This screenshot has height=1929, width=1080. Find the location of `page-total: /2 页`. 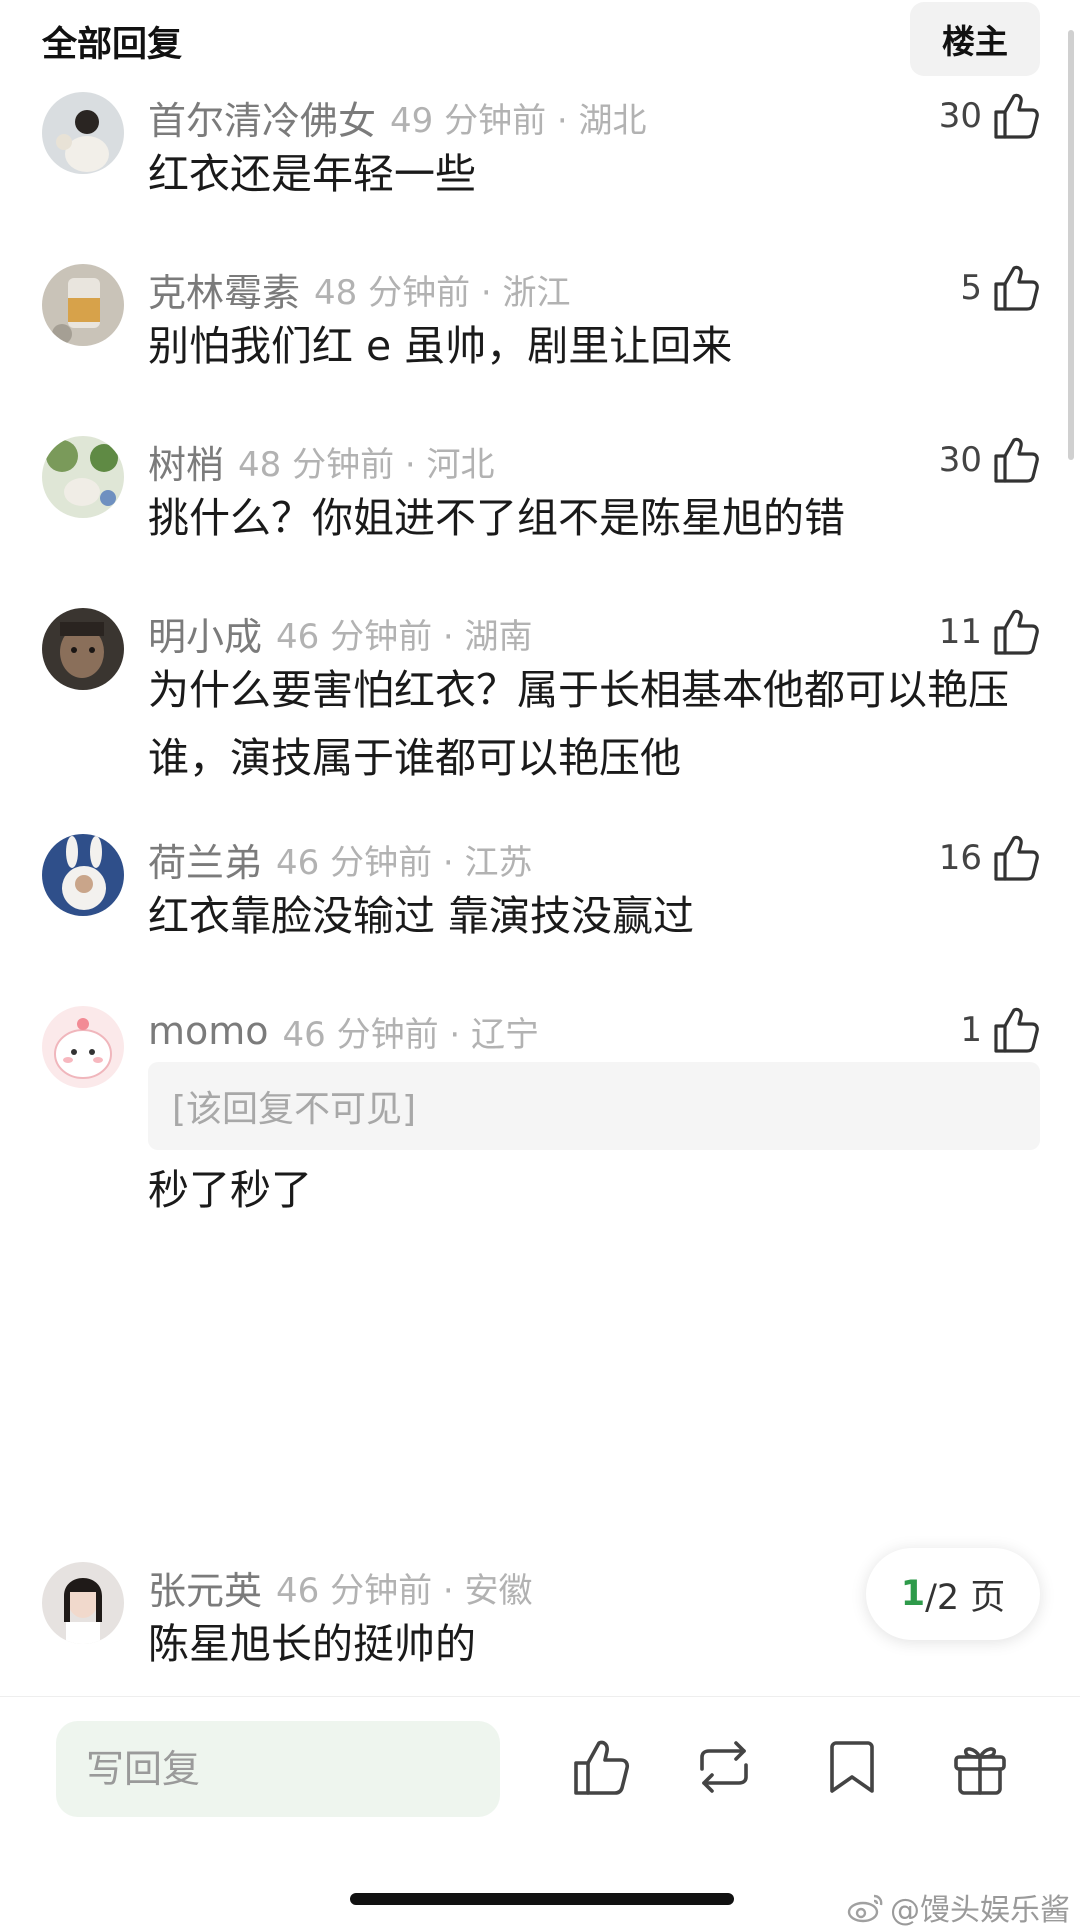

page-total: /2 页 is located at coordinates (965, 1597).